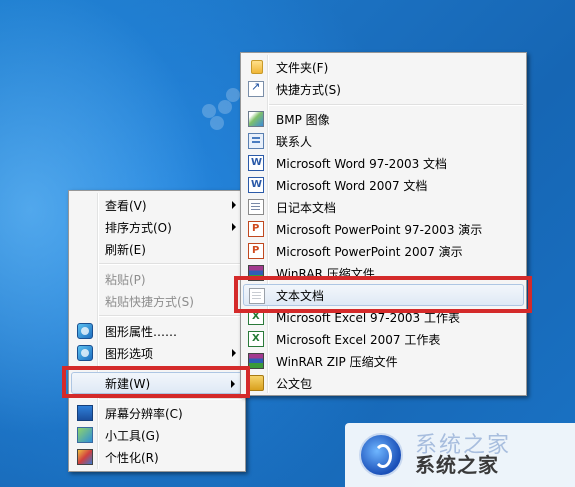 The height and width of the screenshot is (487, 575). What do you see at coordinates (85, 435) in the screenshot?
I see `gadgets-icon` at bounding box center [85, 435].